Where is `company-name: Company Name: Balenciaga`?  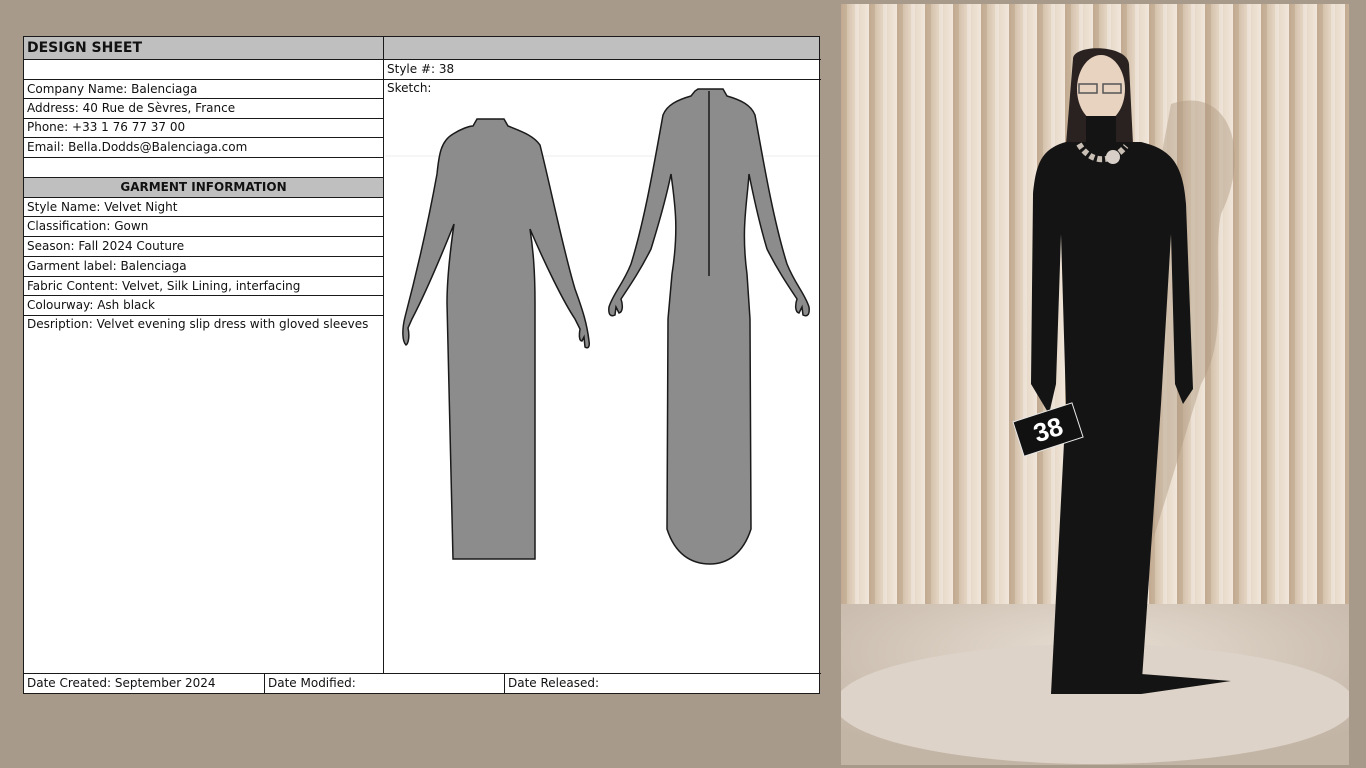
company-name: Company Name: Balenciaga is located at coordinates (112, 89).